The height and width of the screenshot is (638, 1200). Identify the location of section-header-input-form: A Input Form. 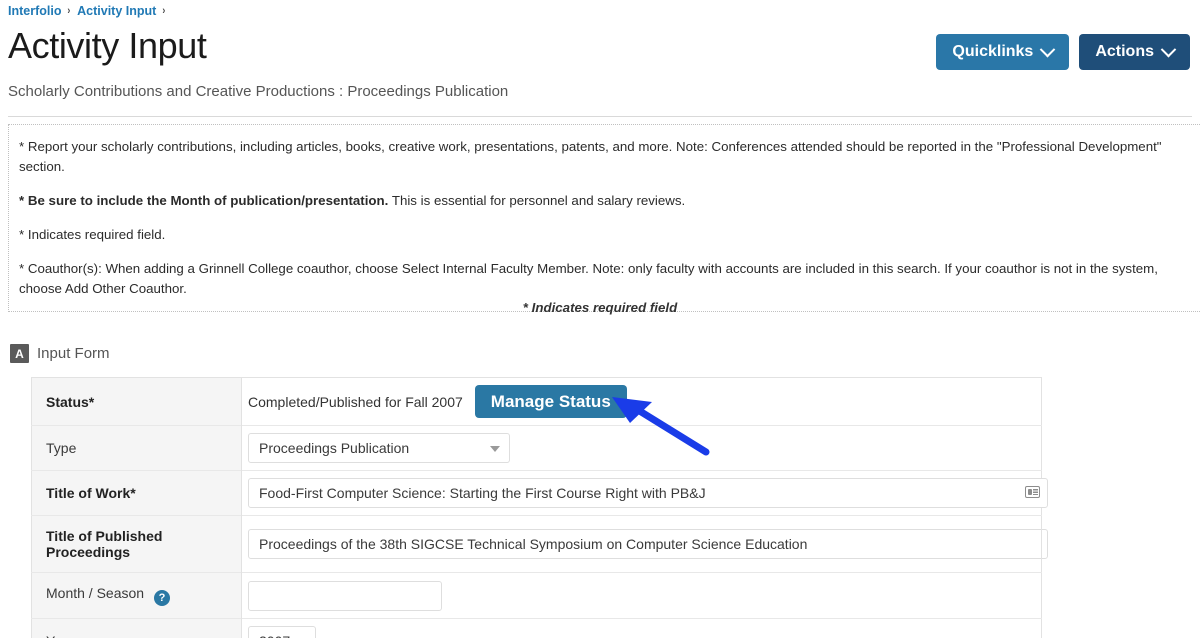
(60, 353).